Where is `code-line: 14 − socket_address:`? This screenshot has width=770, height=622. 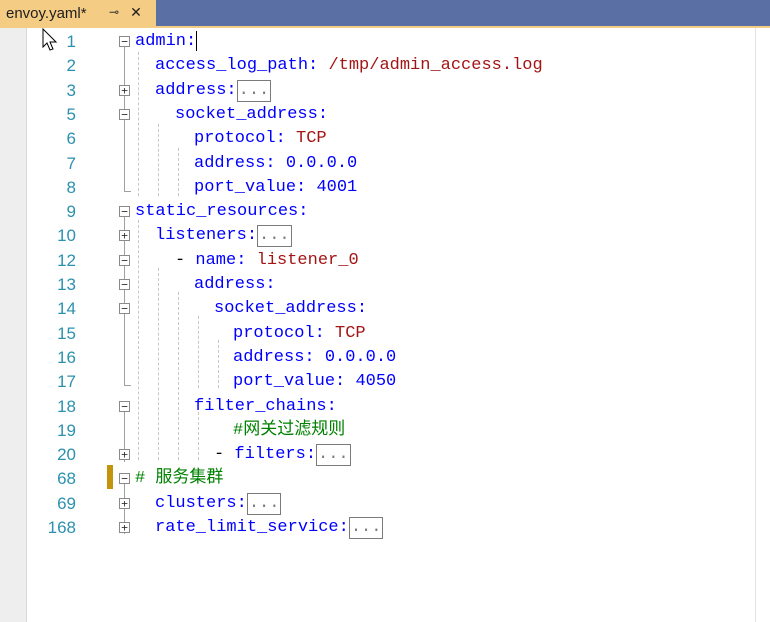
code-line: 14 − socket_address: is located at coordinates (377, 309).